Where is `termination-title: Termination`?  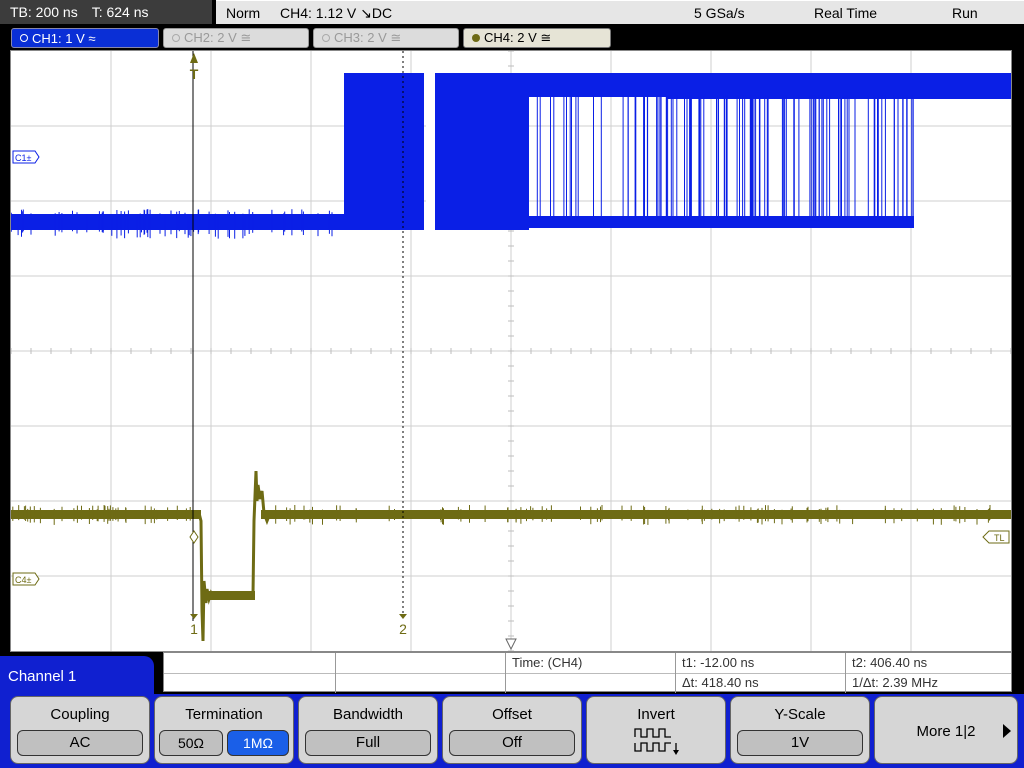 termination-title: Termination is located at coordinates (224, 714).